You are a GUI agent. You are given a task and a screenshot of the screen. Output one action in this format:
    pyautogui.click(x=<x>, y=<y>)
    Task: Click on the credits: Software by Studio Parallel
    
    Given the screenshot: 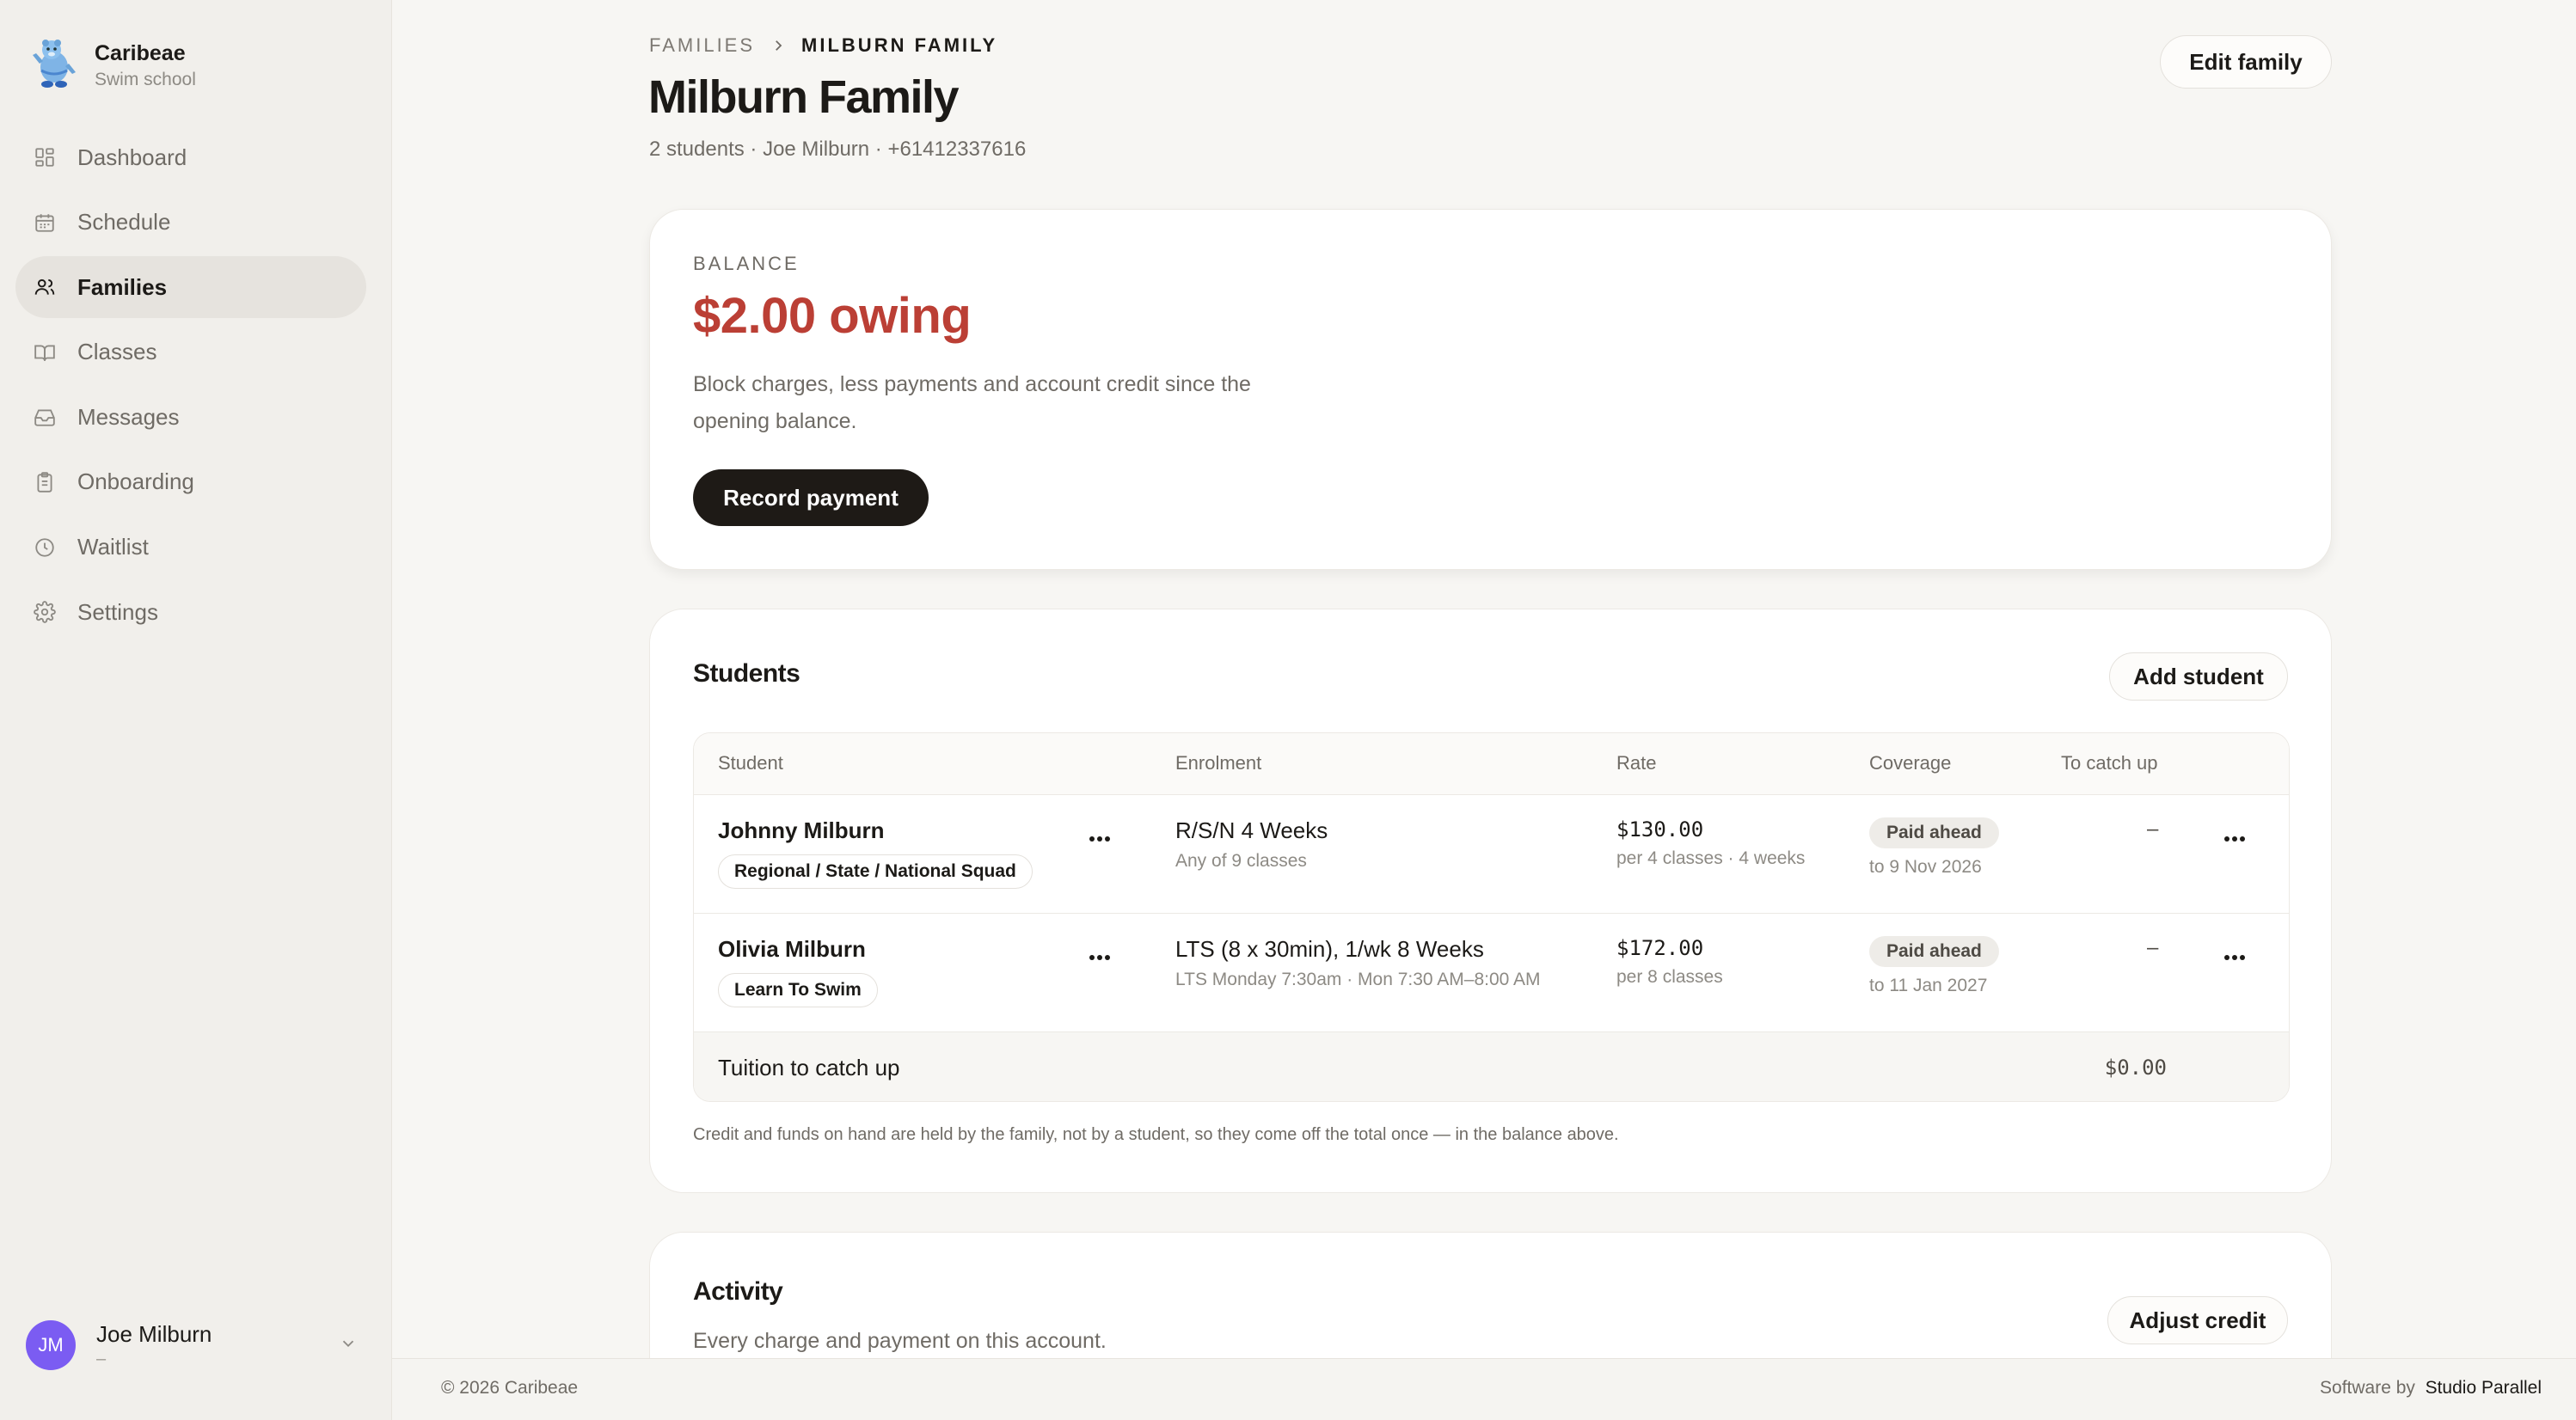 What is the action you would take?
    pyautogui.click(x=2431, y=1388)
    